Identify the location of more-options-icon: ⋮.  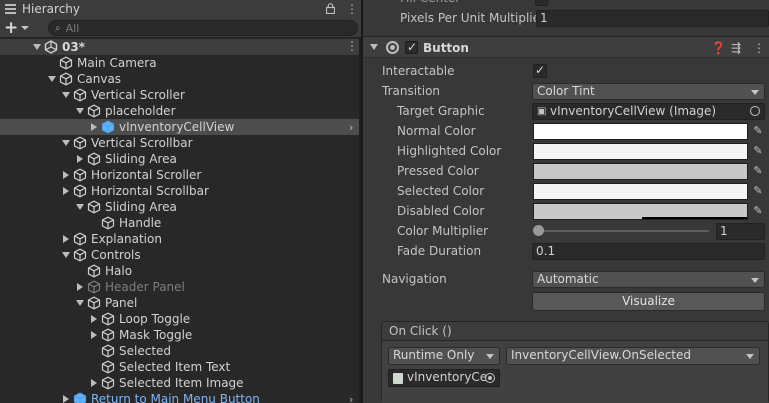
(352, 9).